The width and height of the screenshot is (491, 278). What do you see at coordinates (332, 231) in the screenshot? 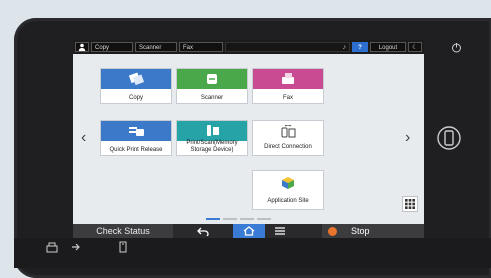
I see `stop-icon` at bounding box center [332, 231].